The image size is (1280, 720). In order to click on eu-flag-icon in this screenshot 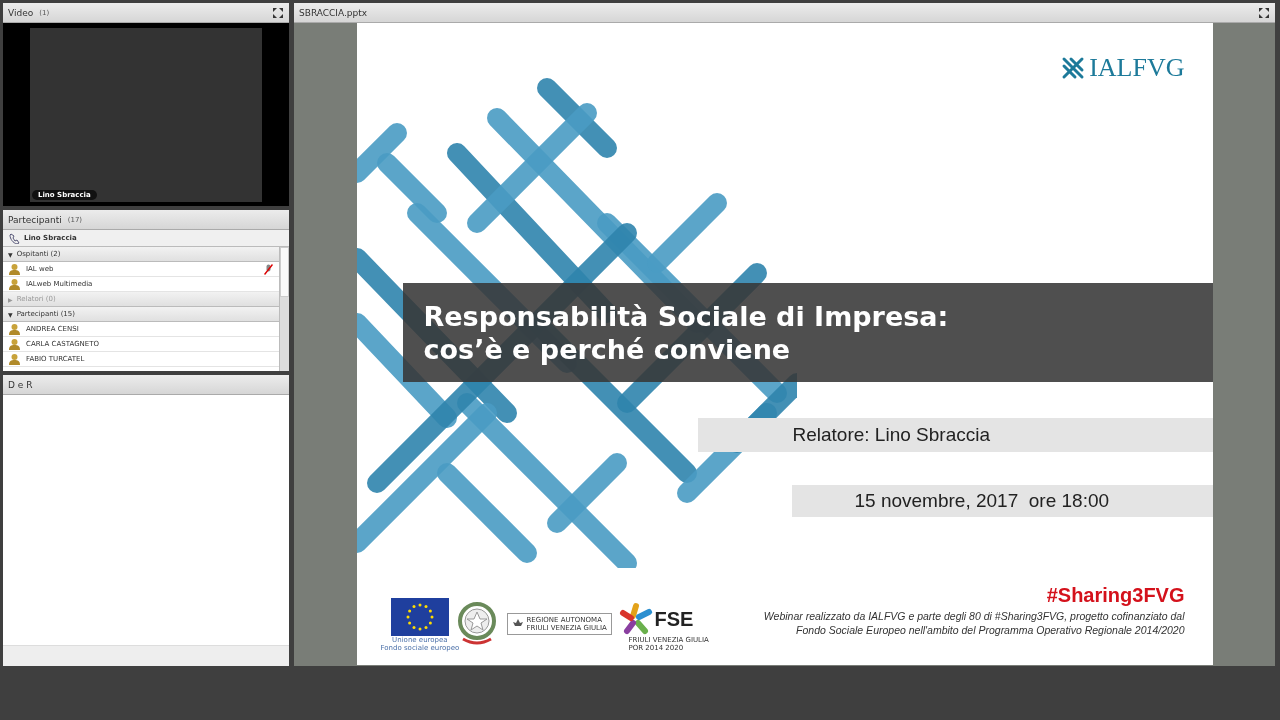, I will do `click(419, 617)`.